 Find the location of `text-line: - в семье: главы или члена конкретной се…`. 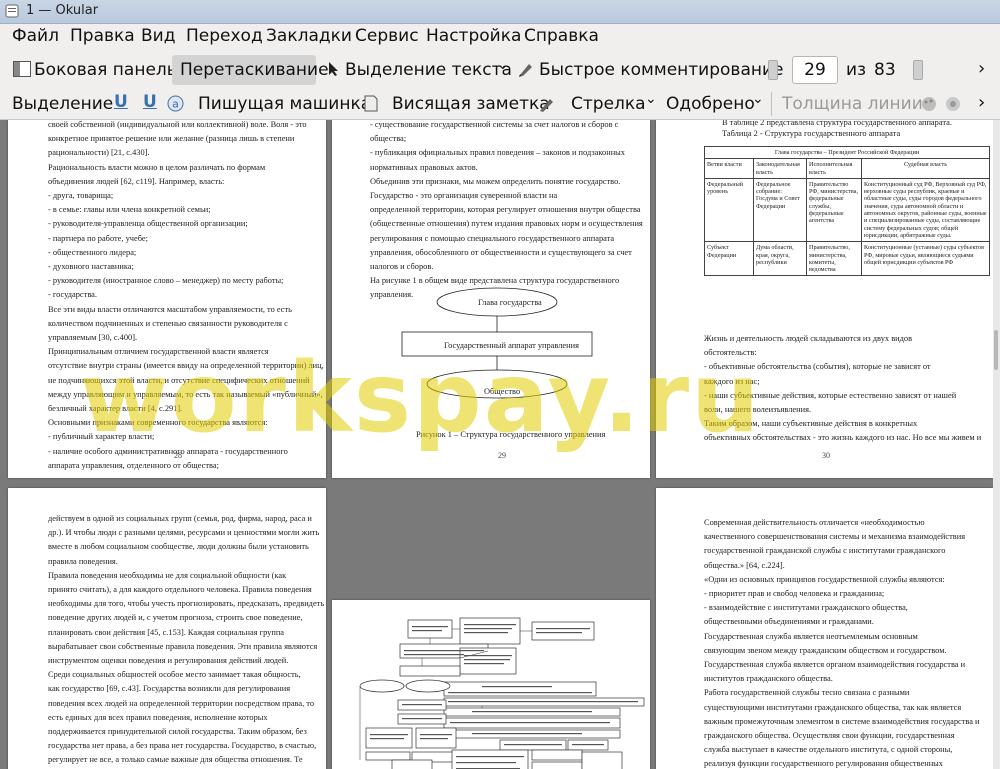

text-line: - в семье: главы или члена конкретной се… is located at coordinates (129, 210).